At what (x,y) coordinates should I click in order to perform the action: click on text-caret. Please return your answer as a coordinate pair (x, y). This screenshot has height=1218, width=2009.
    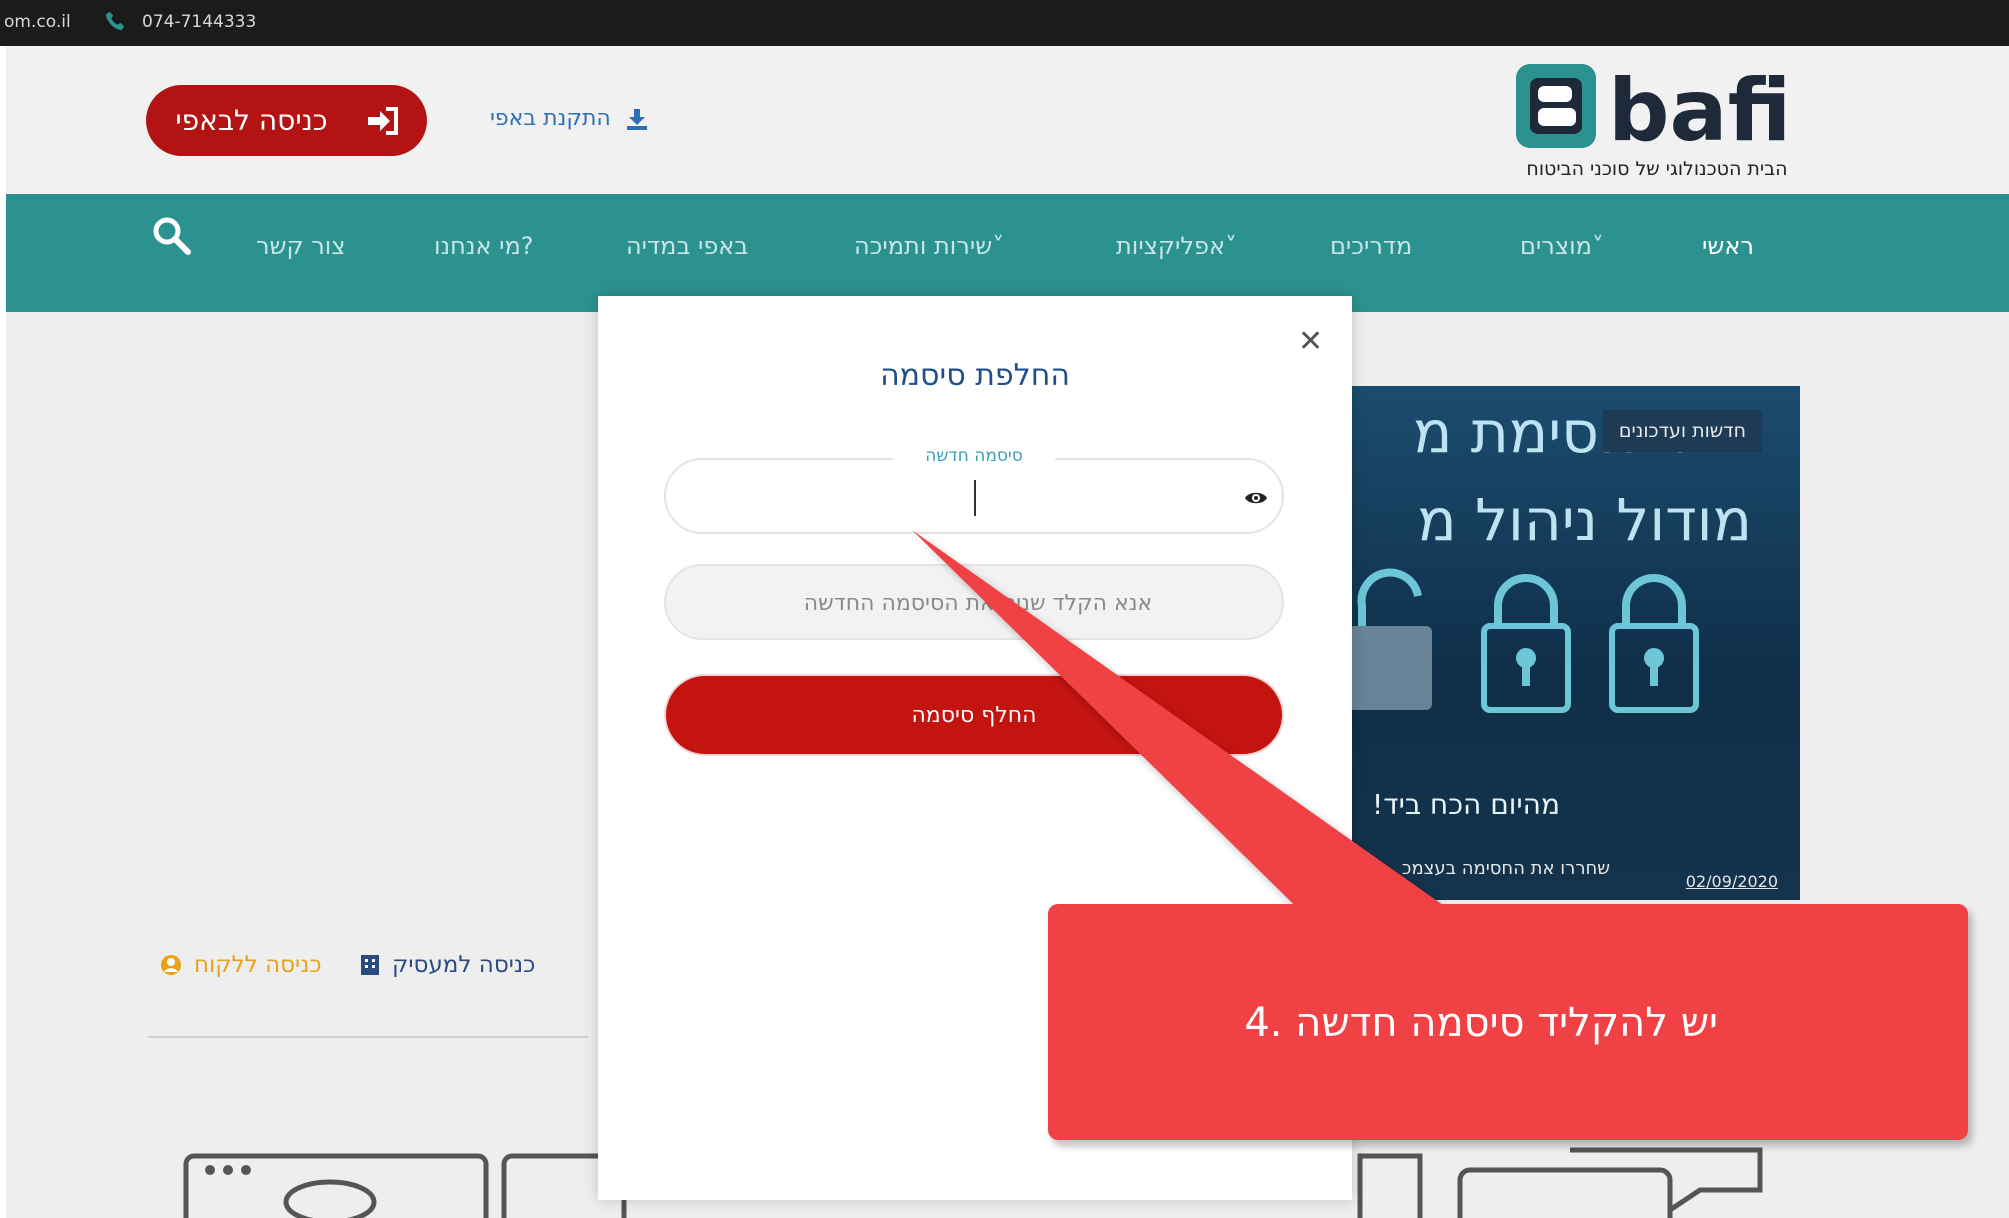
    Looking at the image, I should click on (975, 498).